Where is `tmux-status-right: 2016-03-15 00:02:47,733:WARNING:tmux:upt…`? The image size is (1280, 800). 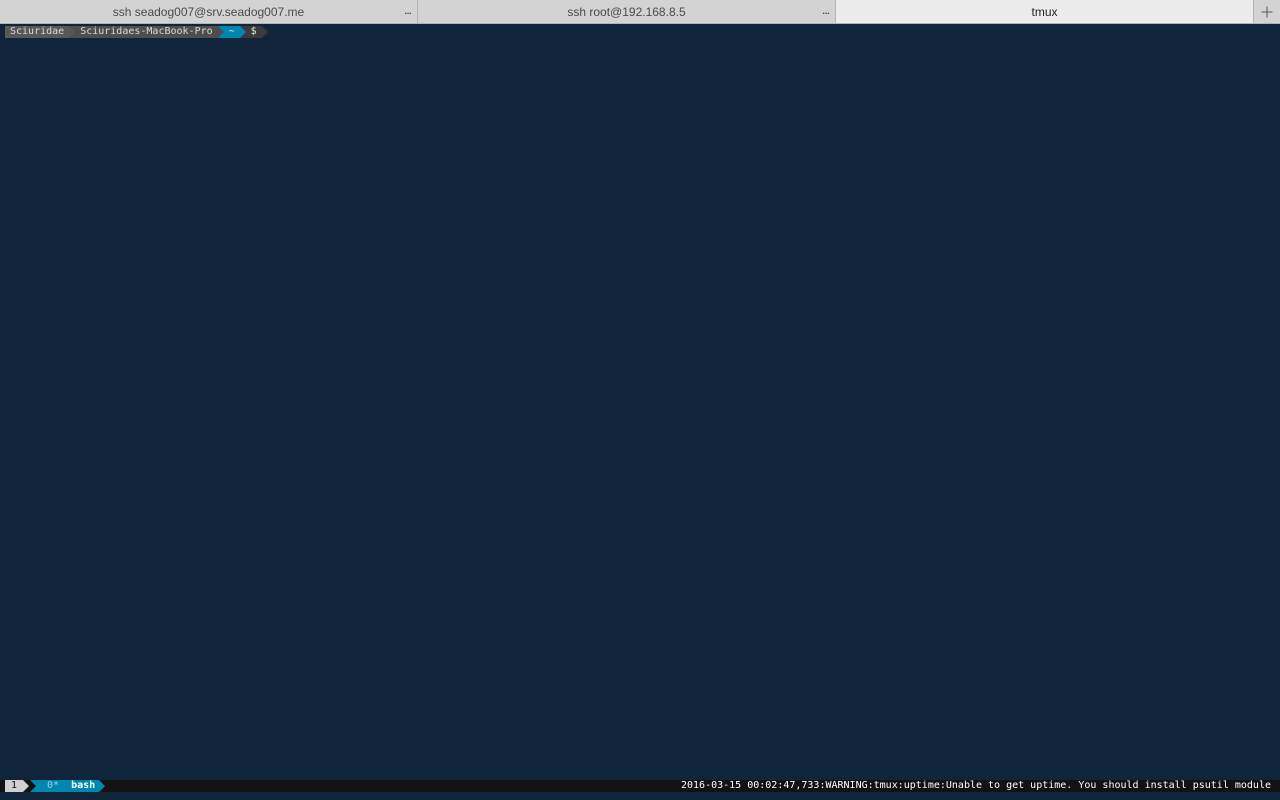 tmux-status-right: 2016-03-15 00:02:47,733:WARNING:tmux:upt… is located at coordinates (975, 785).